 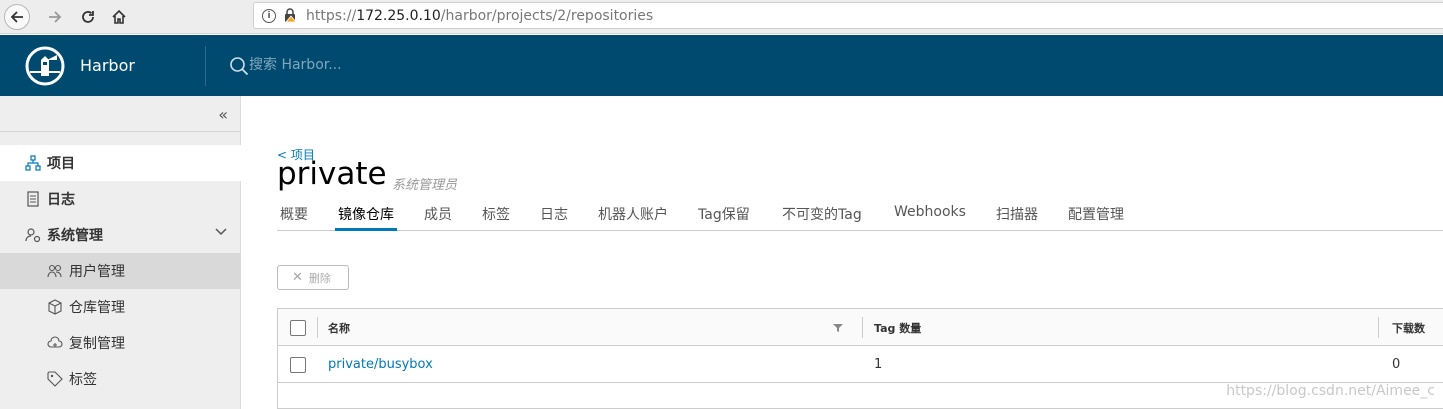 I want to click on sidebar-item-label: 标签, so click(x=83, y=380).